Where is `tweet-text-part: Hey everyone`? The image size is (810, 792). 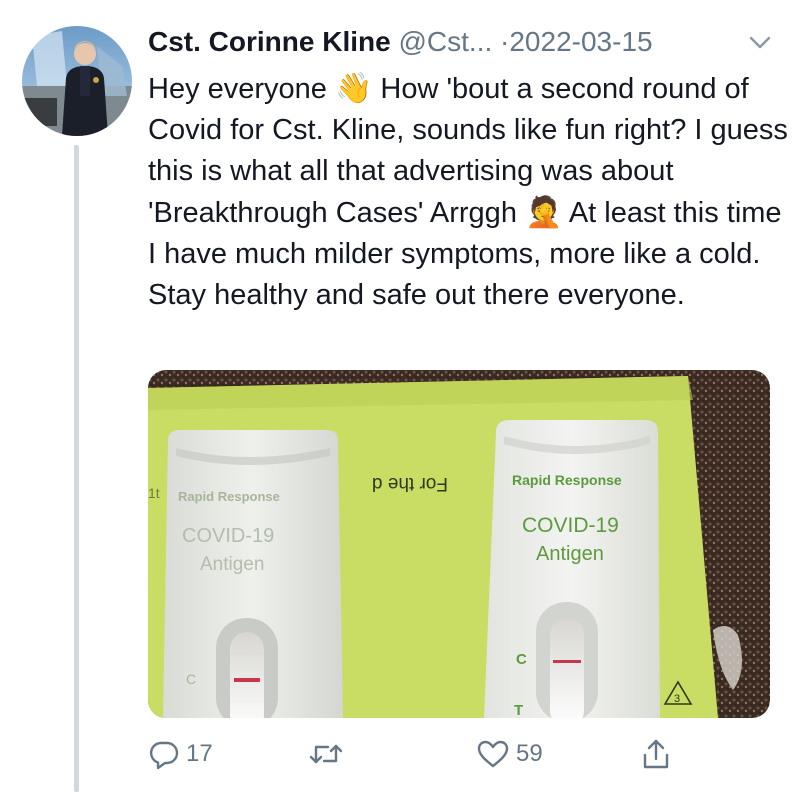
tweet-text-part: Hey everyone is located at coordinates (241, 89).